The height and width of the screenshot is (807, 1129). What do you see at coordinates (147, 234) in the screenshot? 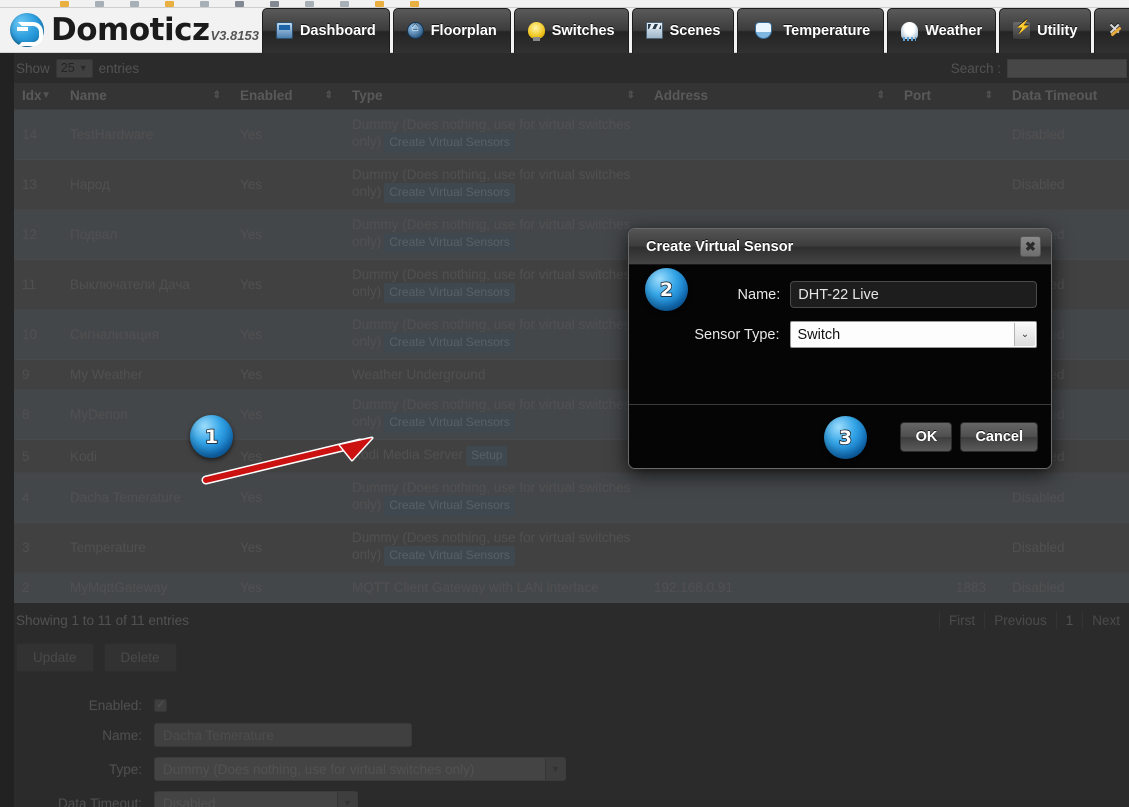
I see `cell-name: Подвал` at bounding box center [147, 234].